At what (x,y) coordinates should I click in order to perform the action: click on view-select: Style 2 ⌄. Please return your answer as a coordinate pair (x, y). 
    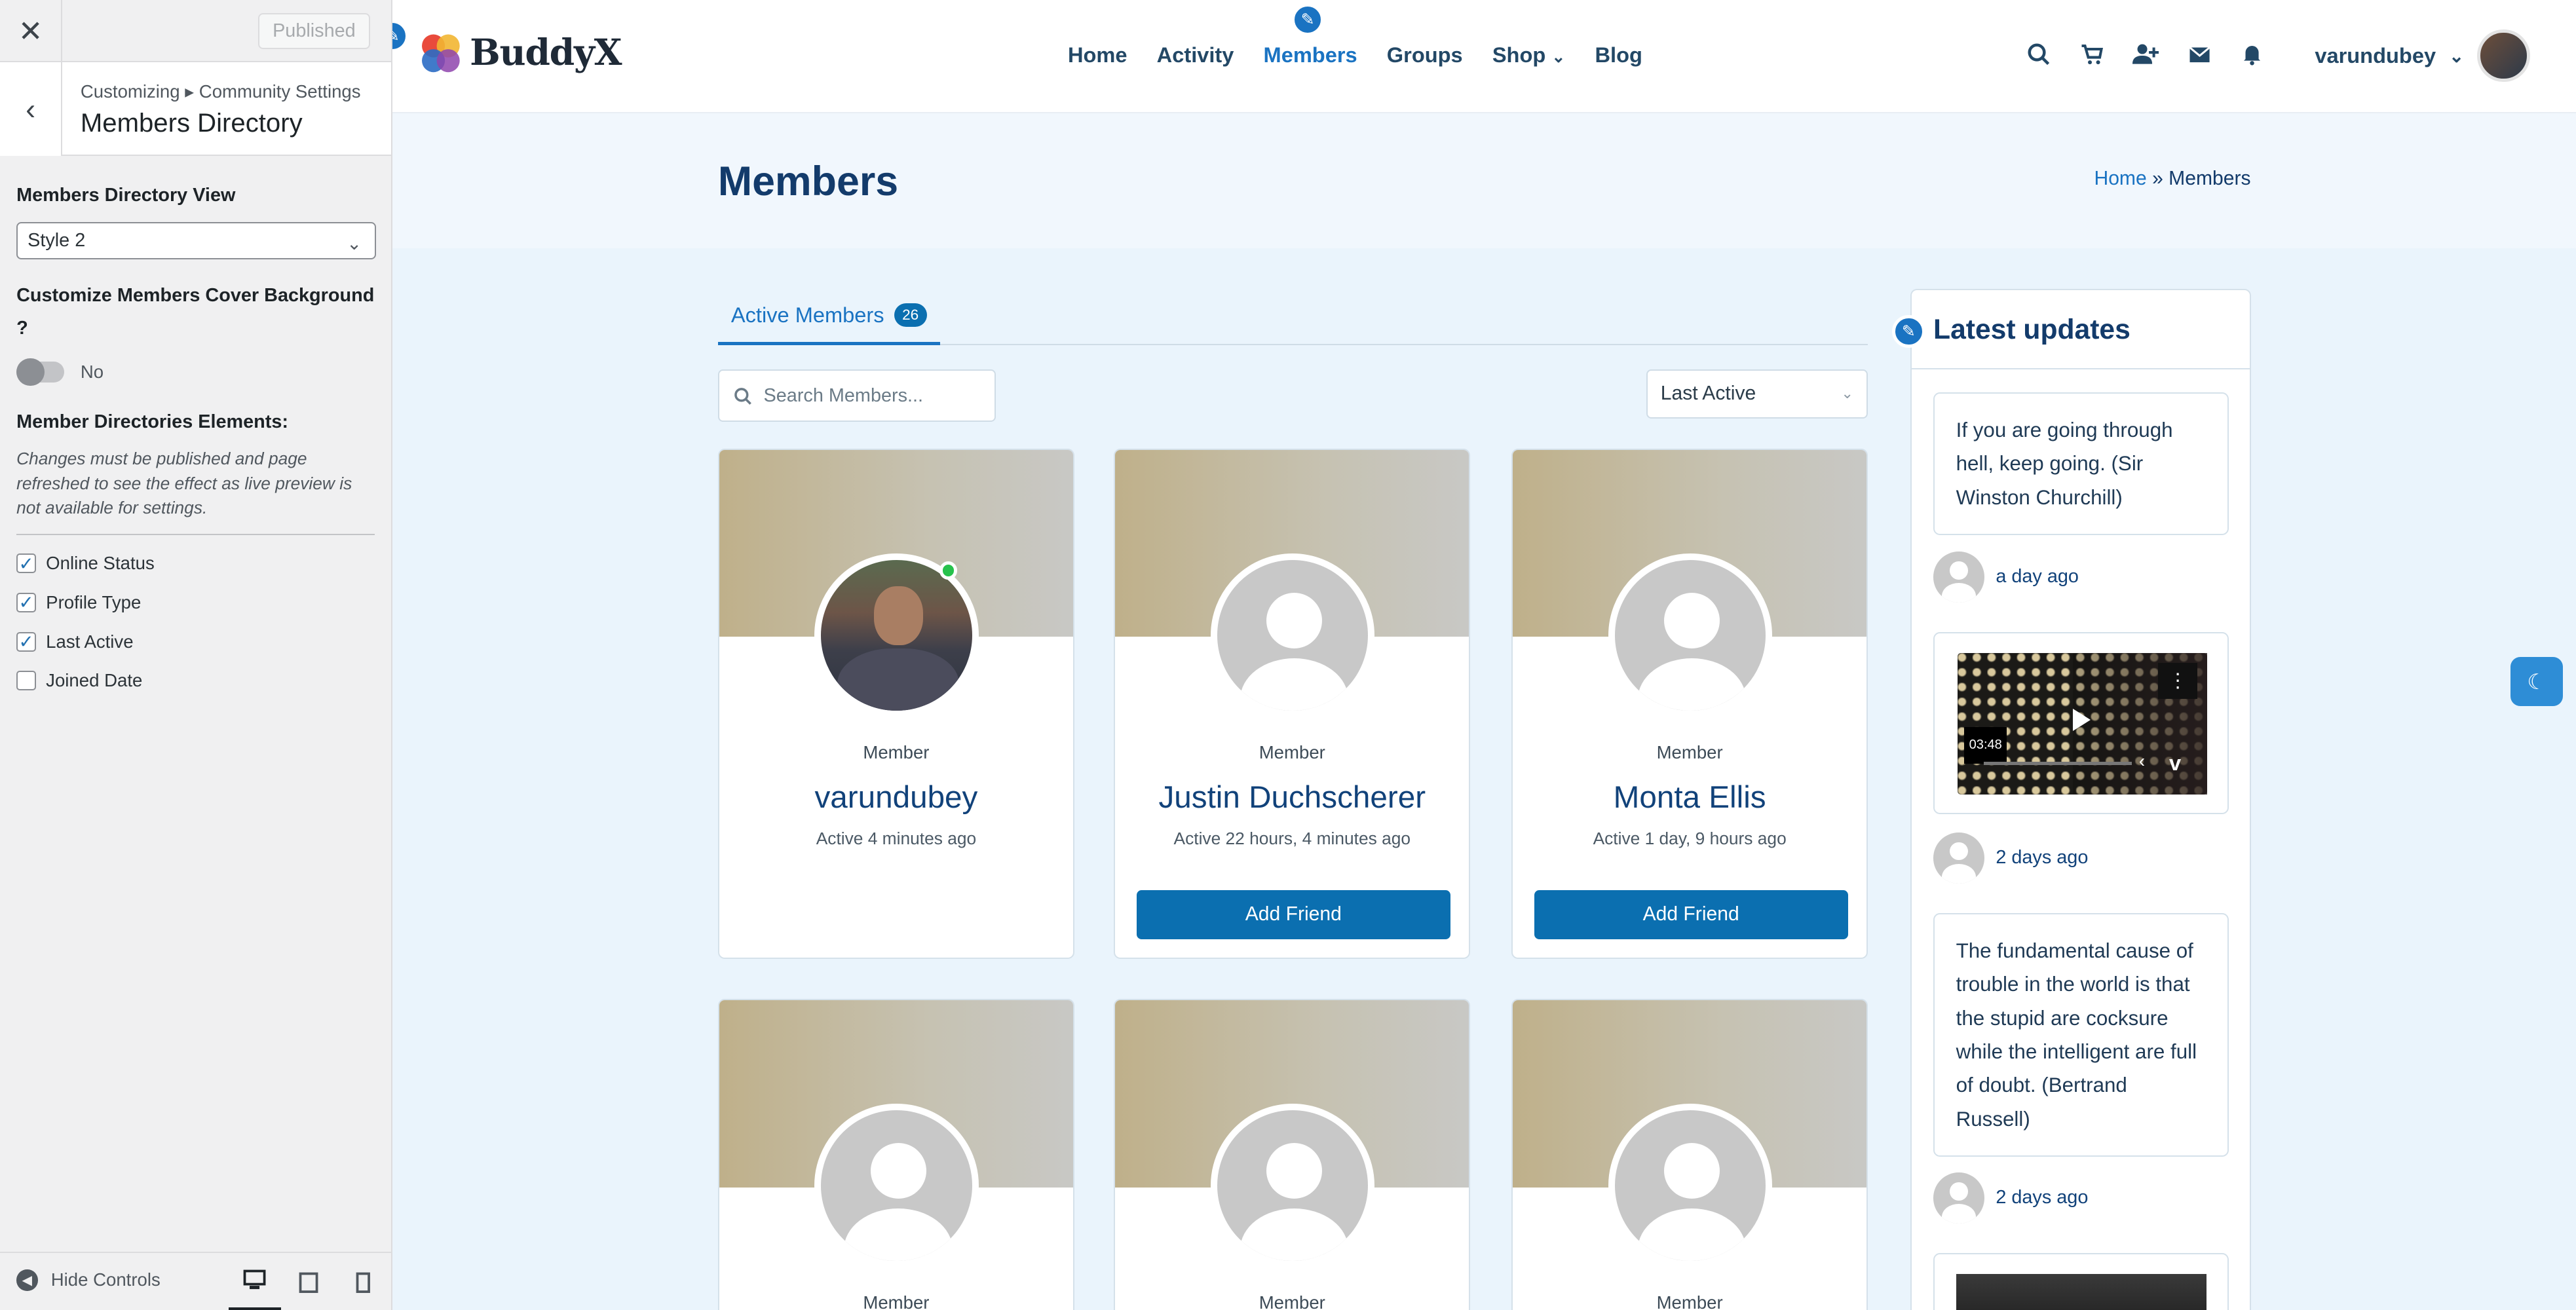
    Looking at the image, I should click on (196, 240).